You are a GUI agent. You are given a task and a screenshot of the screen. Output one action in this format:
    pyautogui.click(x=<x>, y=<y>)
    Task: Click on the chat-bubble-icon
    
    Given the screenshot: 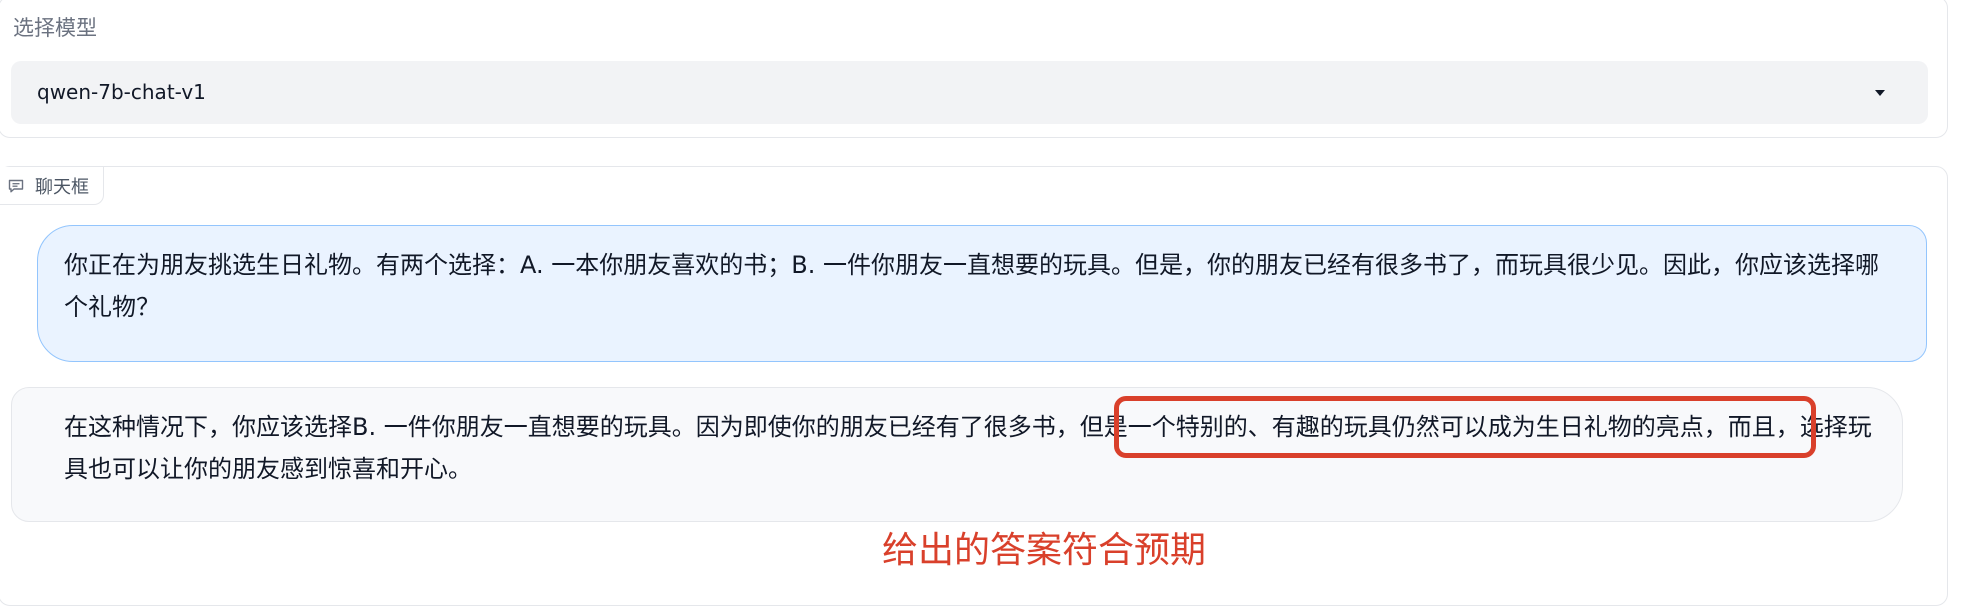 What is the action you would take?
    pyautogui.click(x=16, y=185)
    